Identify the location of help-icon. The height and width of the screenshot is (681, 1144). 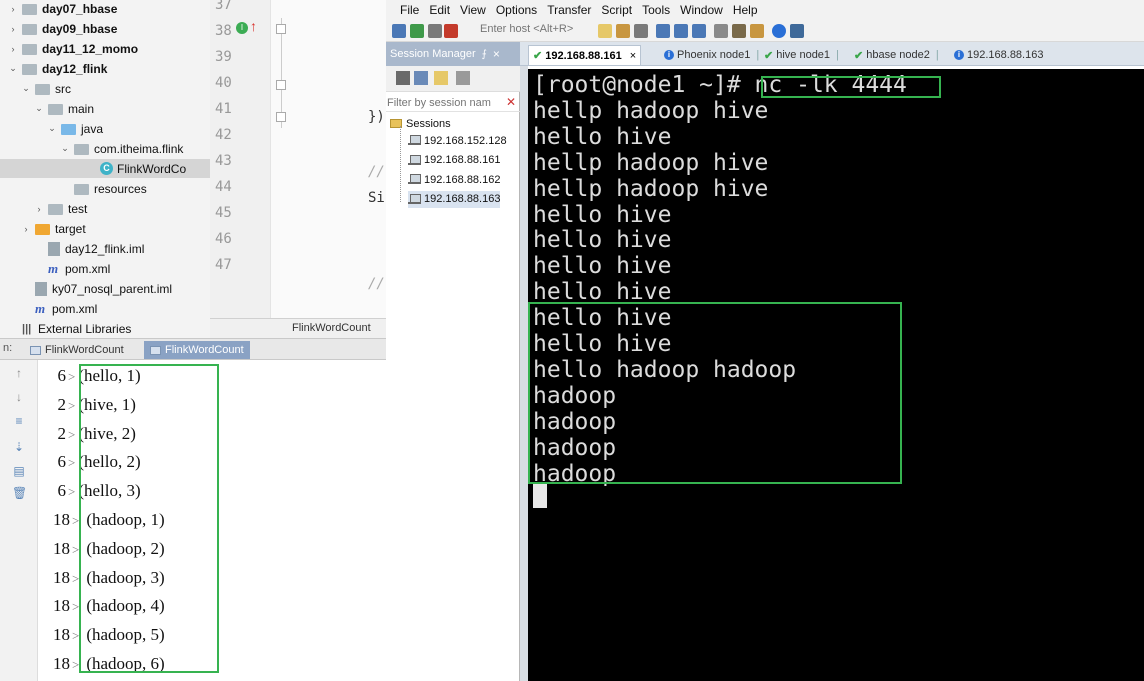
(779, 31).